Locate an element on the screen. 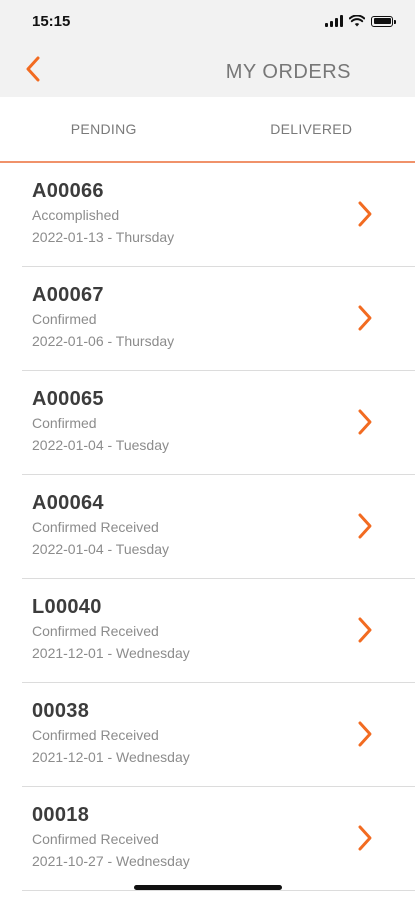 Image resolution: width=415 pixels, height=900 pixels. order-date: 2021-10-27 - Wednesday is located at coordinates (111, 861).